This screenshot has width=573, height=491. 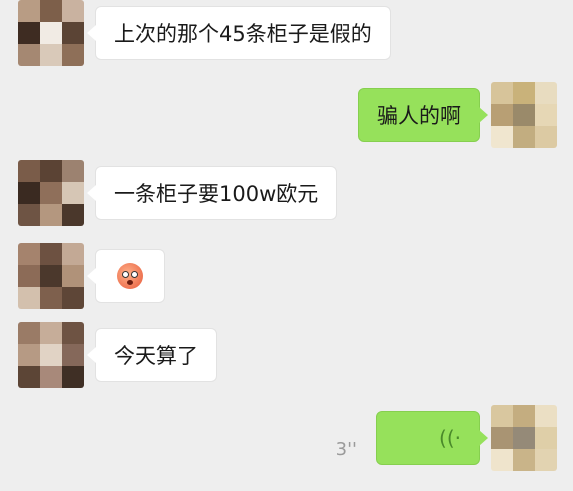 I want to click on message-row, so click(x=108, y=276).